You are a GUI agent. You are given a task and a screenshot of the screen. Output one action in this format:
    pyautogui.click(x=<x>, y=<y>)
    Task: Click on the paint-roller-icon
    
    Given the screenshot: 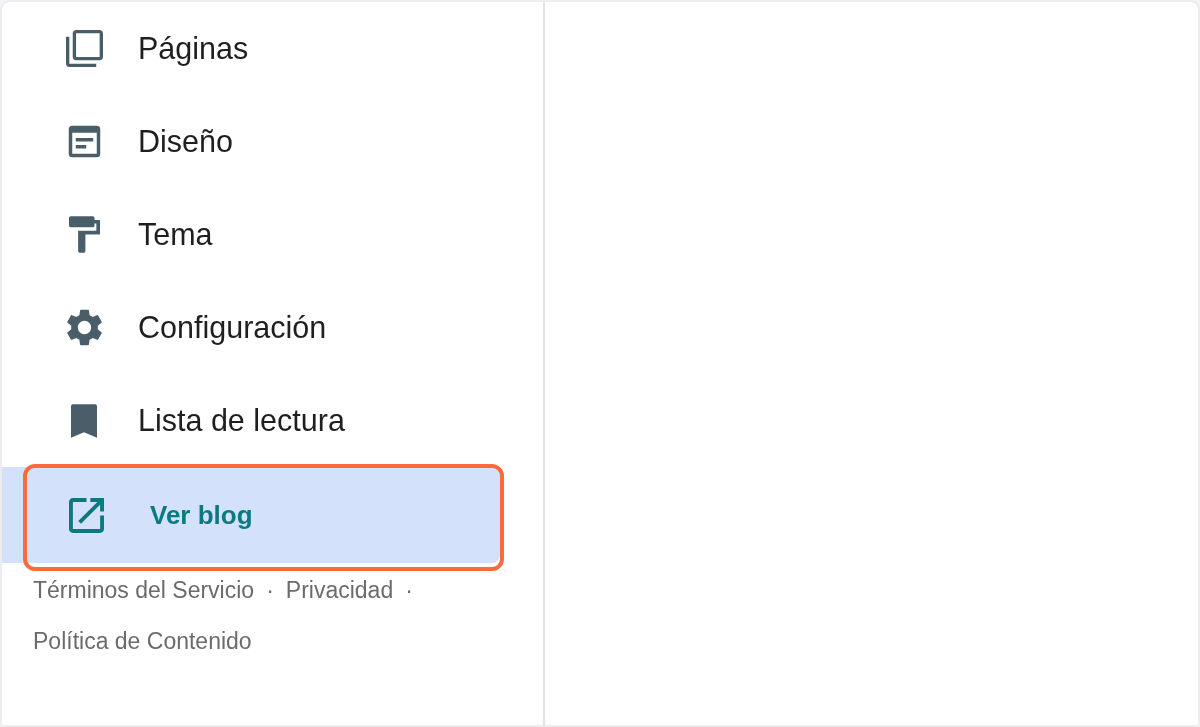 What is the action you would take?
    pyautogui.click(x=84, y=234)
    